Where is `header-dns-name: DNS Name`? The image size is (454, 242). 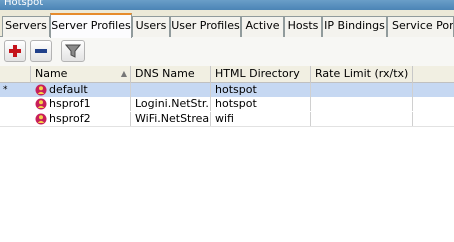 header-dns-name: DNS Name is located at coordinates (171, 74).